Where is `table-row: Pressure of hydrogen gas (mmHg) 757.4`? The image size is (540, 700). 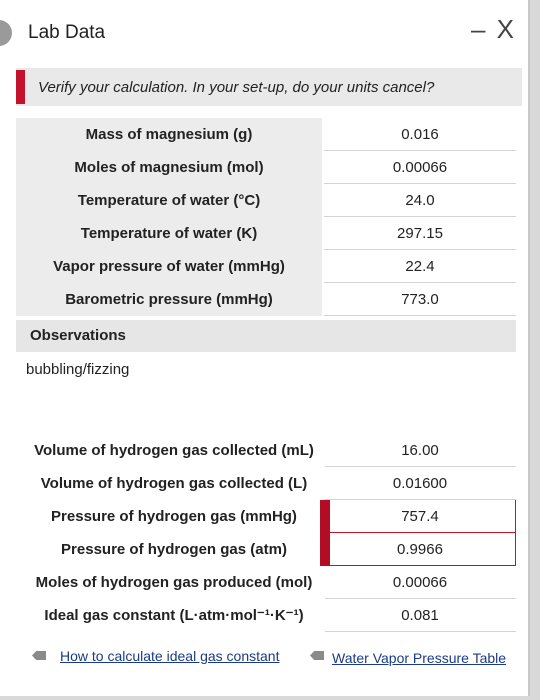 table-row: Pressure of hydrogen gas (mmHg) 757.4 is located at coordinates (271, 516).